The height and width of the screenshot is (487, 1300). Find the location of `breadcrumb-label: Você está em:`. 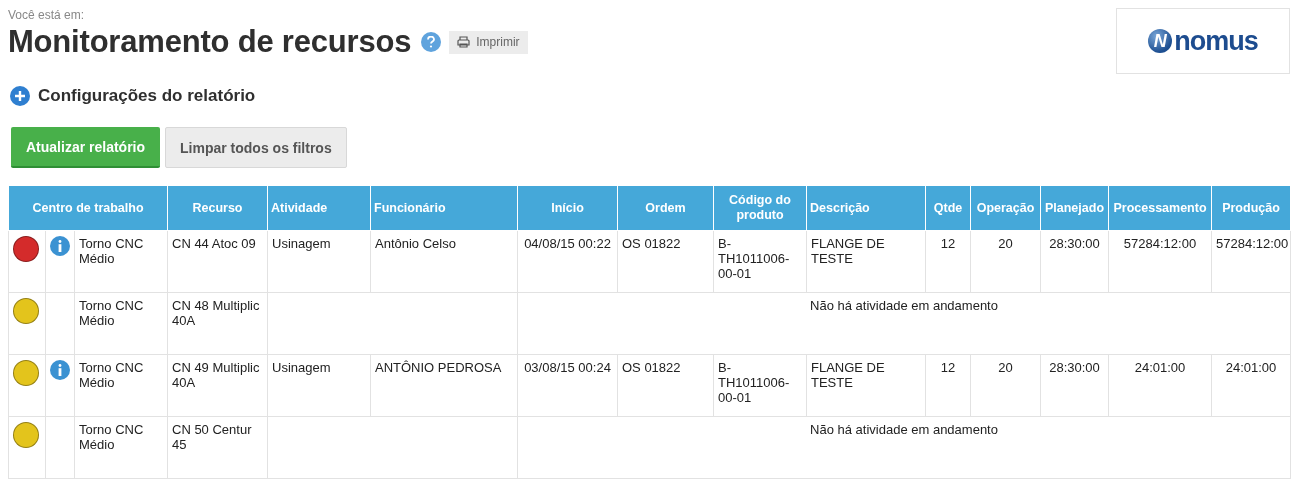

breadcrumb-label: Você está em: is located at coordinates (47, 15).